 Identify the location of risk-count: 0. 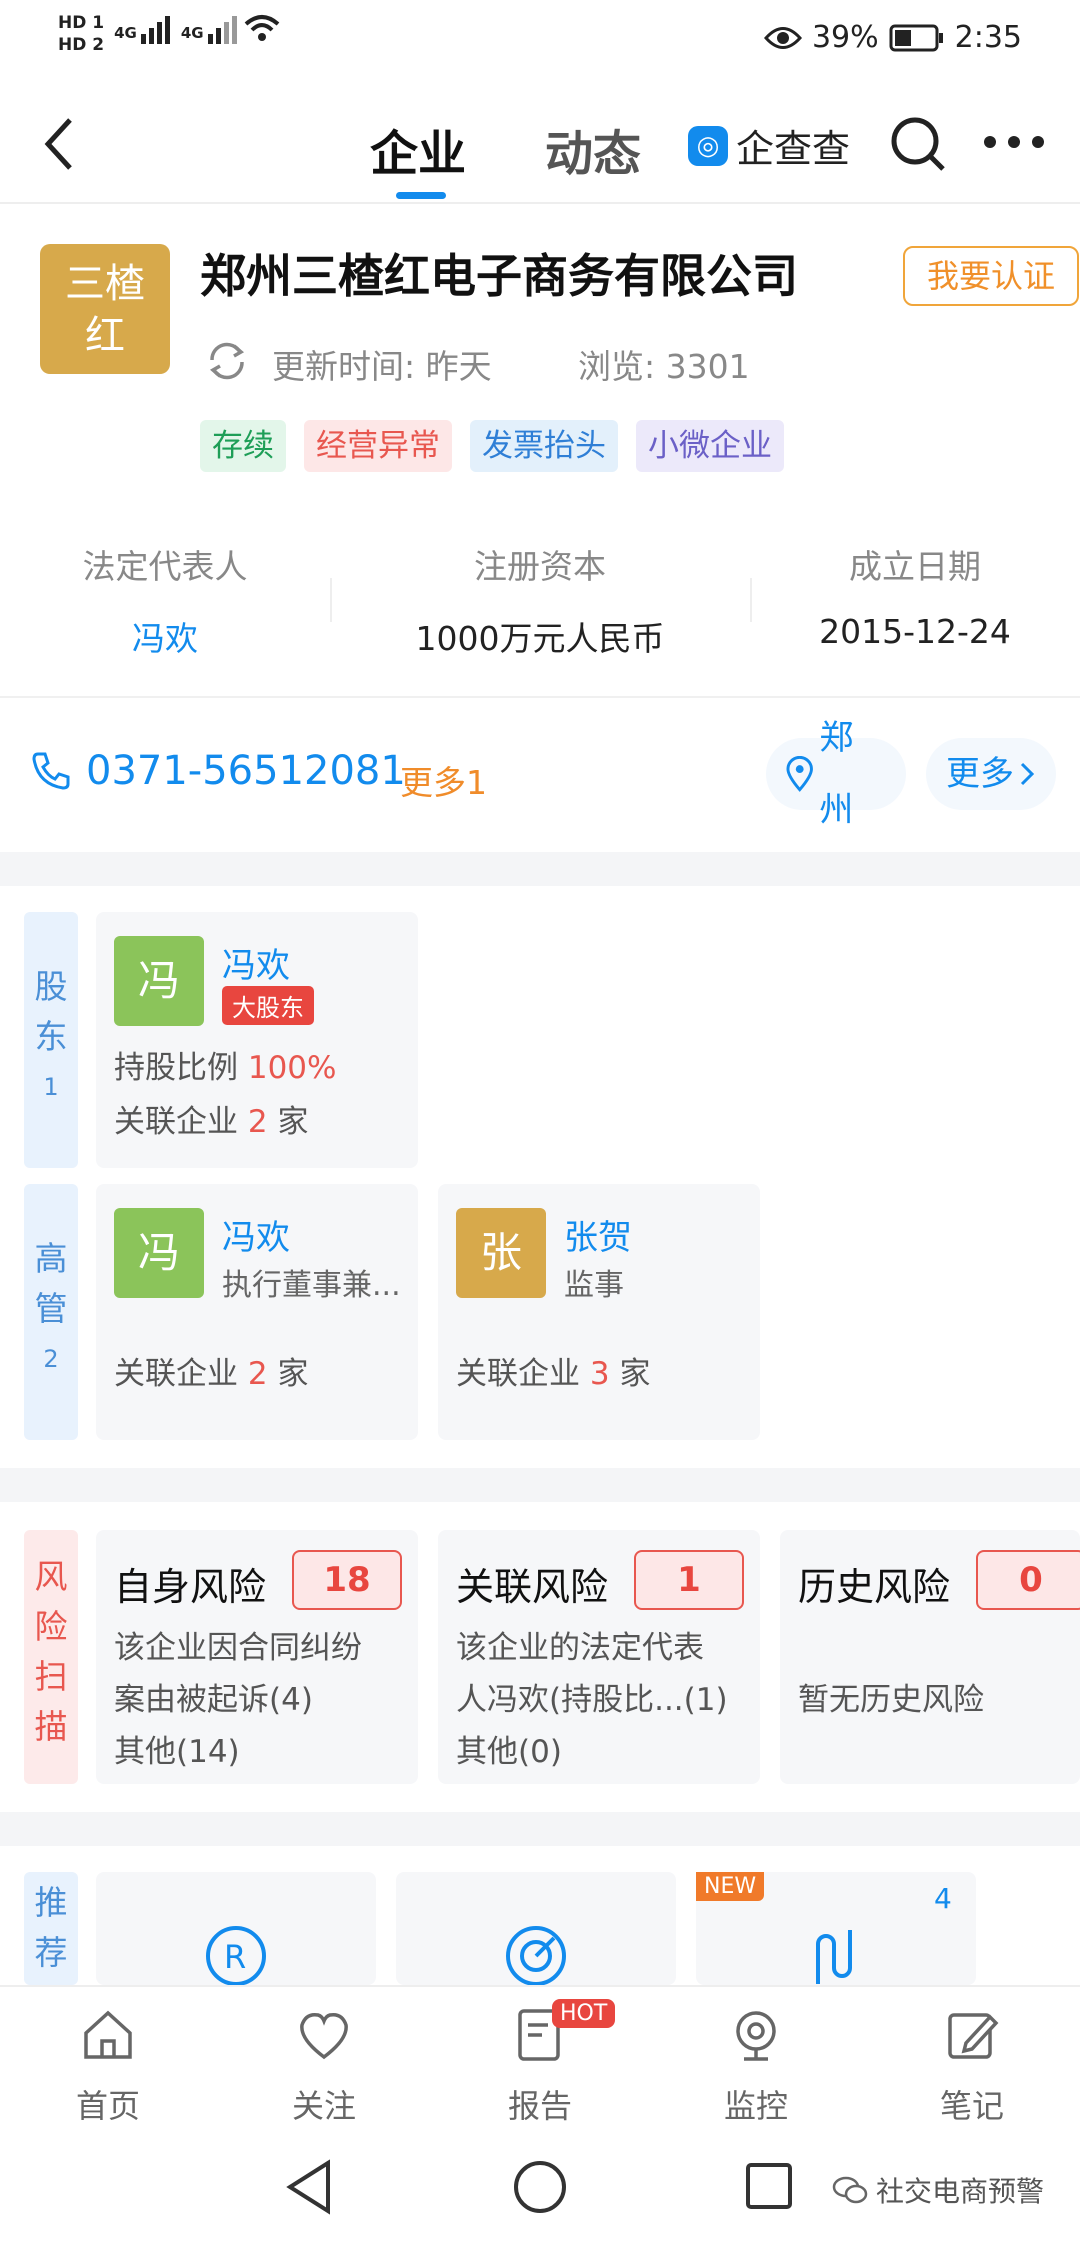
(1028, 1580).